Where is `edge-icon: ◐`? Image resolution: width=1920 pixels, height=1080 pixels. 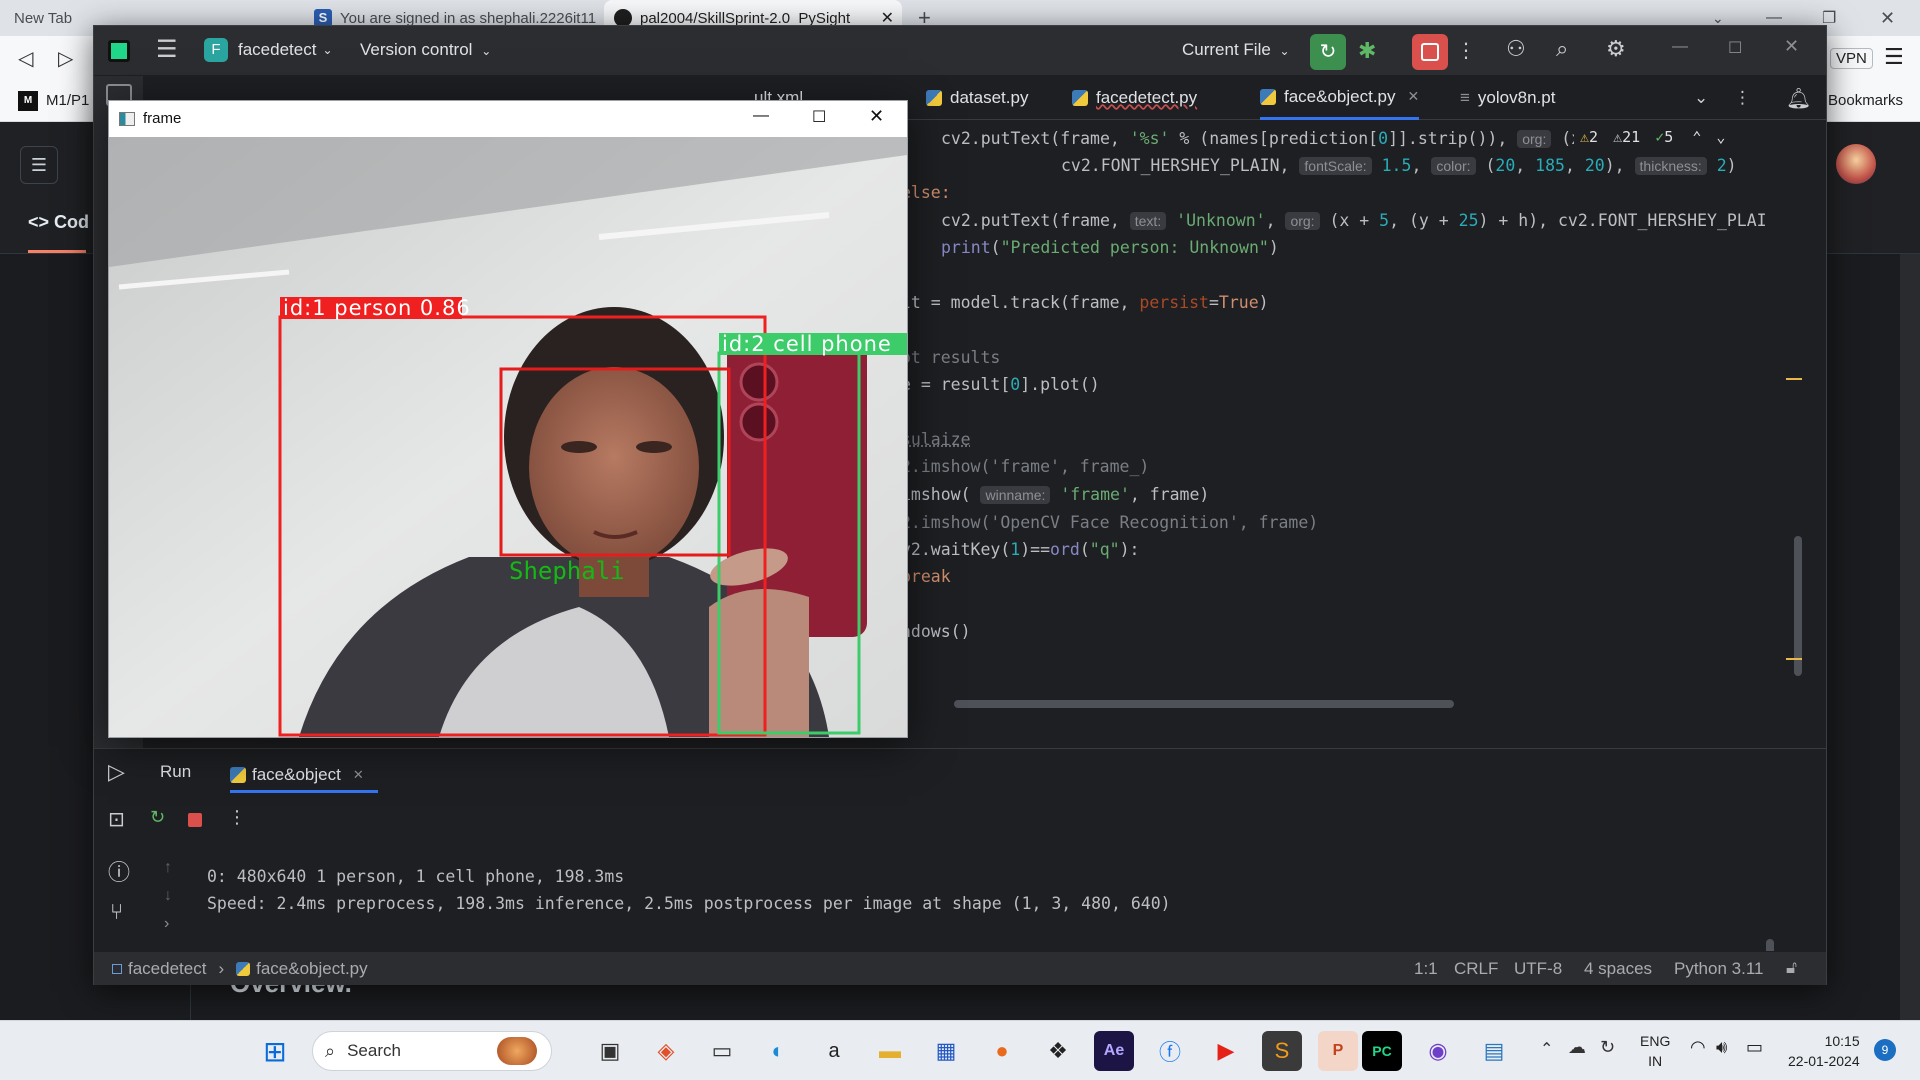
edge-icon: ◐ is located at coordinates (778, 1051).